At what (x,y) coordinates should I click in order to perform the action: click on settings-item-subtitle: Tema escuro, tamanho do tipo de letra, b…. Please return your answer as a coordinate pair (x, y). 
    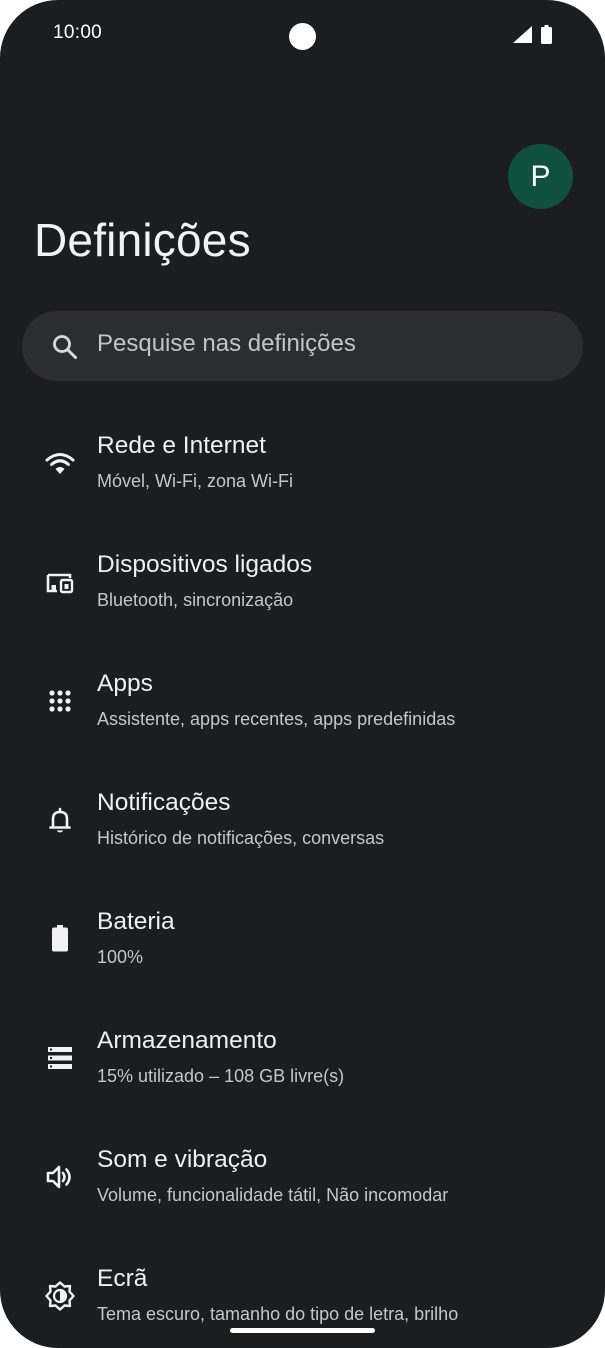
    Looking at the image, I should click on (278, 1314).